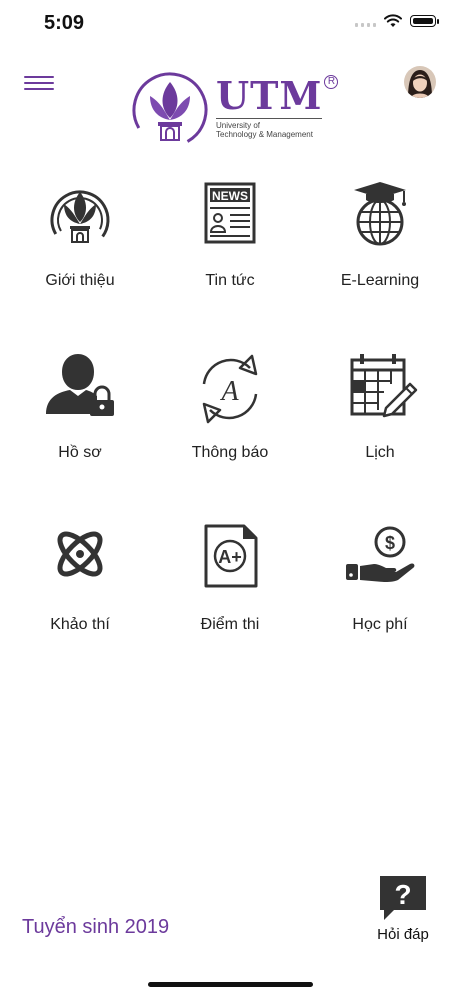 The width and height of the screenshot is (460, 996). What do you see at coordinates (269, 95) in the screenshot?
I see `logo-title: UTM` at bounding box center [269, 95].